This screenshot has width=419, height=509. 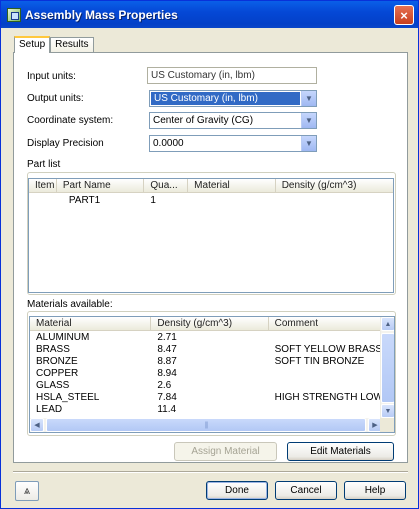 I want to click on materials-horizontal-scrollbar: ◀ ||| ▶, so click(x=206, y=425).